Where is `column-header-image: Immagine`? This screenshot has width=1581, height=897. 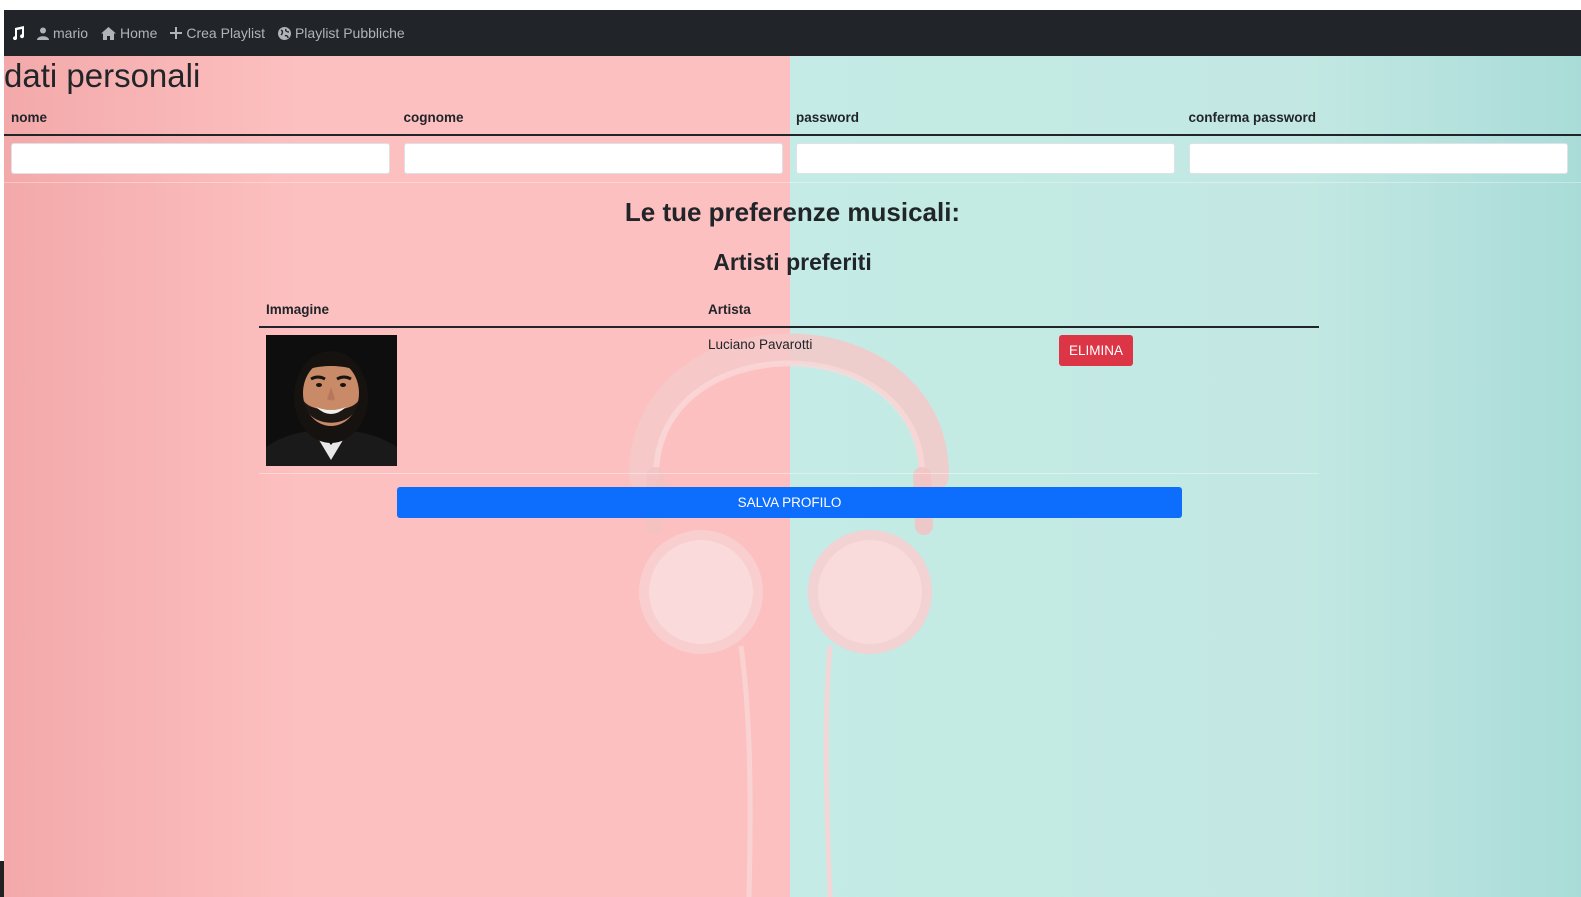 column-header-image: Immagine is located at coordinates (298, 309).